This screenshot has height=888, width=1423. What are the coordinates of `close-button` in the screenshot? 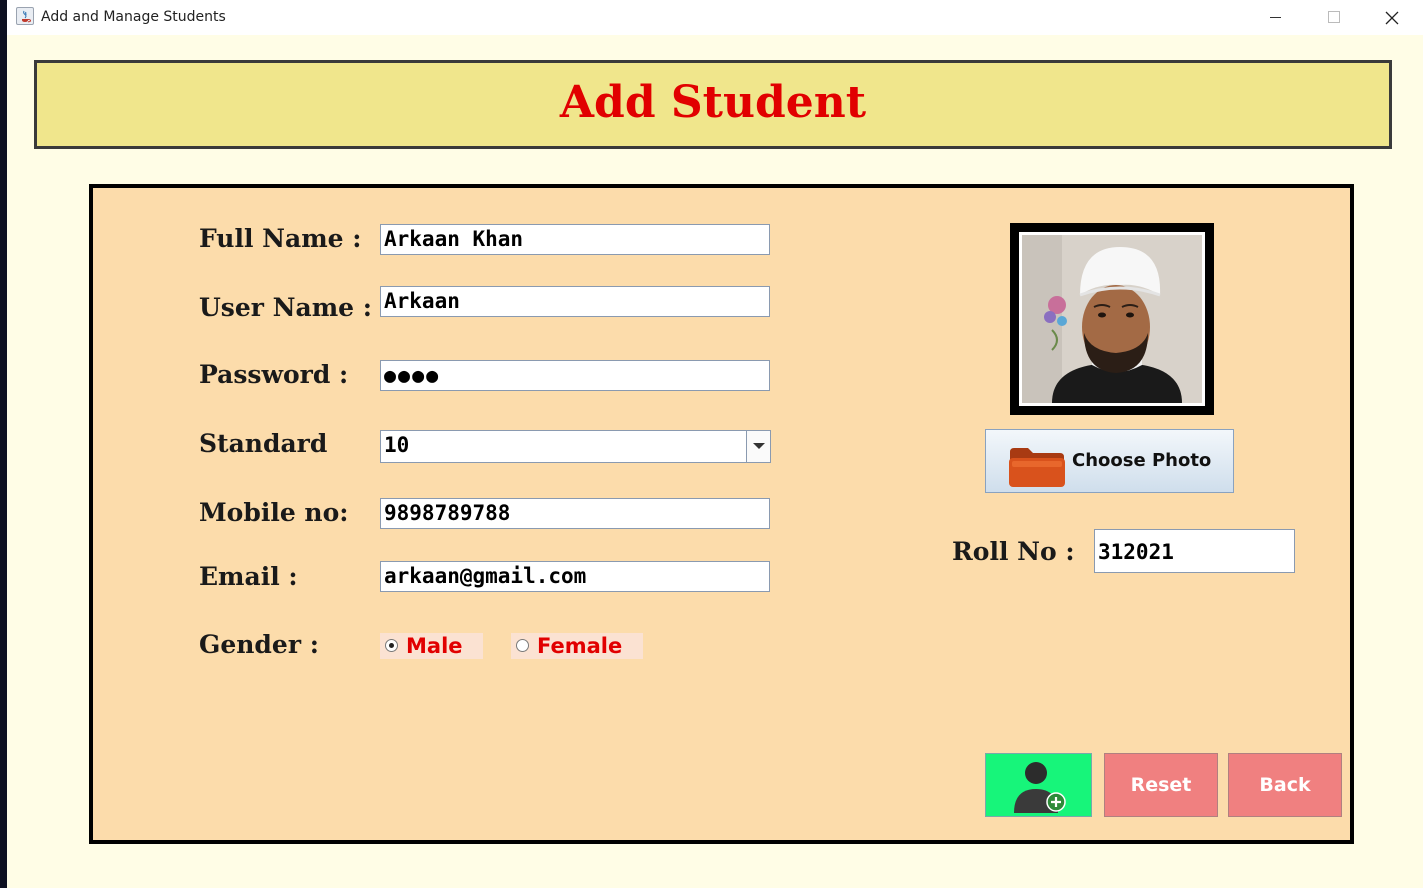 It's located at (1392, 17).